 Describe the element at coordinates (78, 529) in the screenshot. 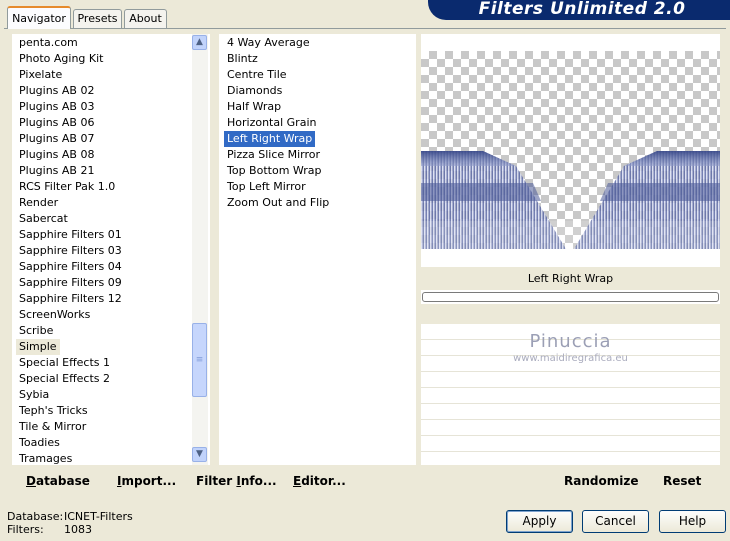

I see `status-filters-value: 1083` at that location.